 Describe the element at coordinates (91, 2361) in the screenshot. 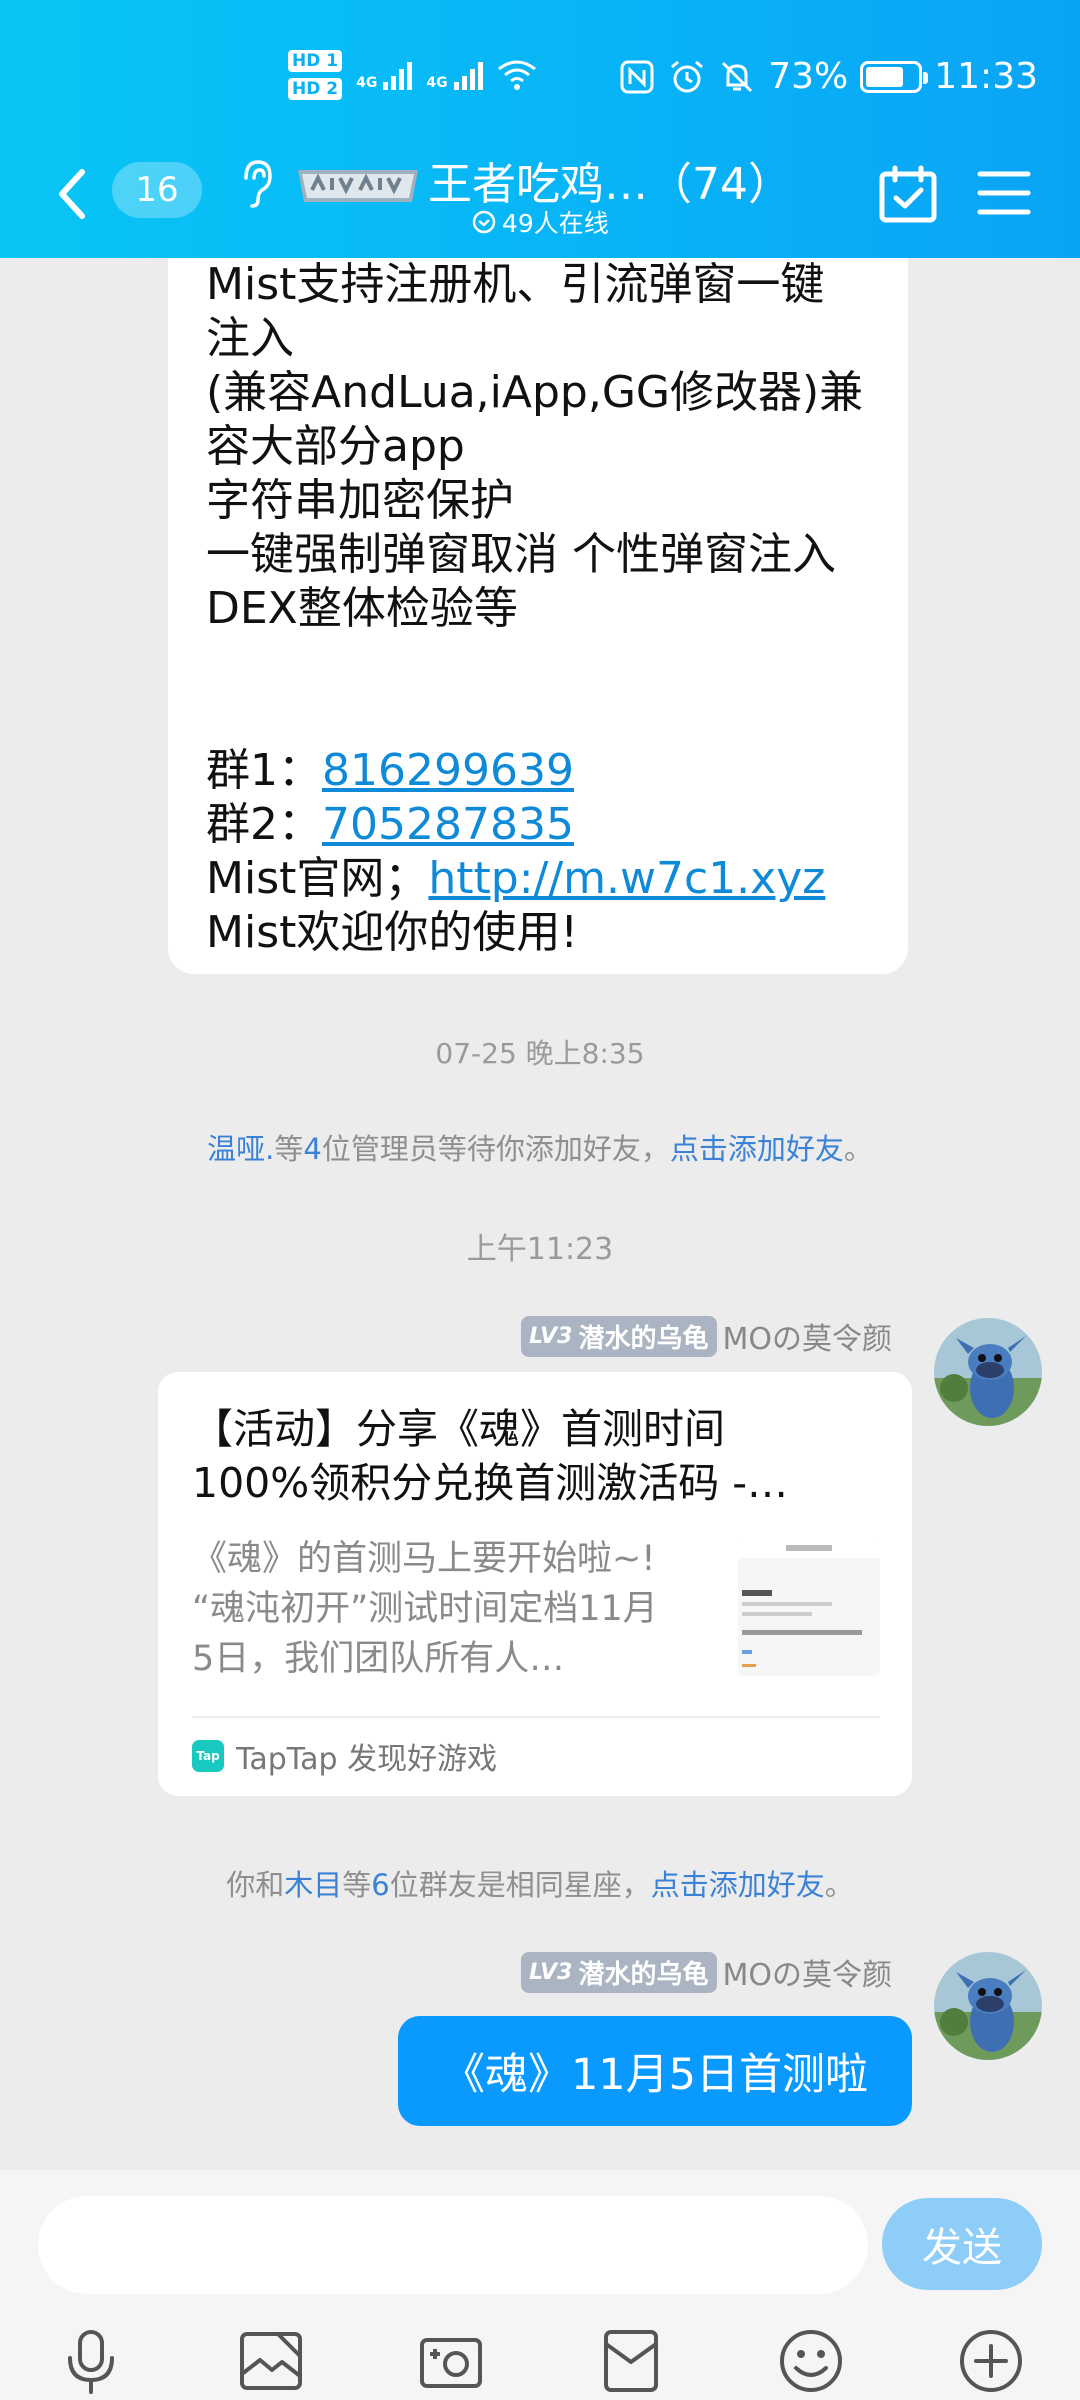

I see `microphone-icon` at that location.